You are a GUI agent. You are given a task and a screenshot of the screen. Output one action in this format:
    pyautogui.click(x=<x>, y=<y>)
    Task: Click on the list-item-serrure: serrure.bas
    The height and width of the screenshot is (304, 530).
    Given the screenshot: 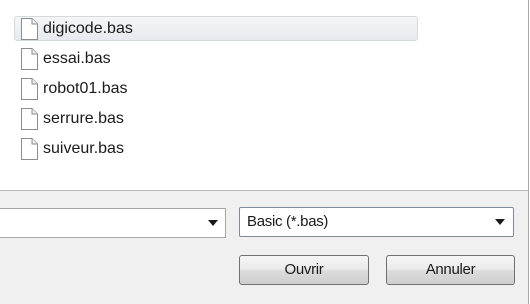 What is the action you would take?
    pyautogui.click(x=216, y=118)
    